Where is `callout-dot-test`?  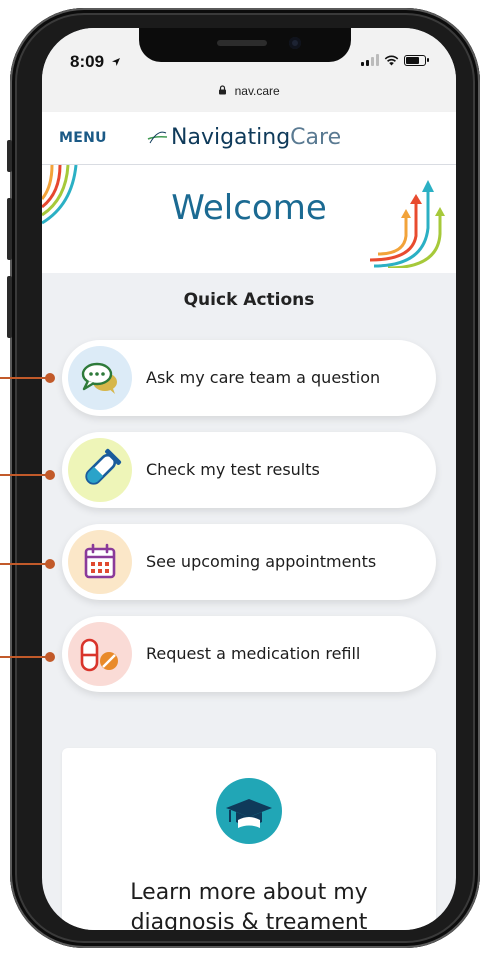 callout-dot-test is located at coordinates (50, 475).